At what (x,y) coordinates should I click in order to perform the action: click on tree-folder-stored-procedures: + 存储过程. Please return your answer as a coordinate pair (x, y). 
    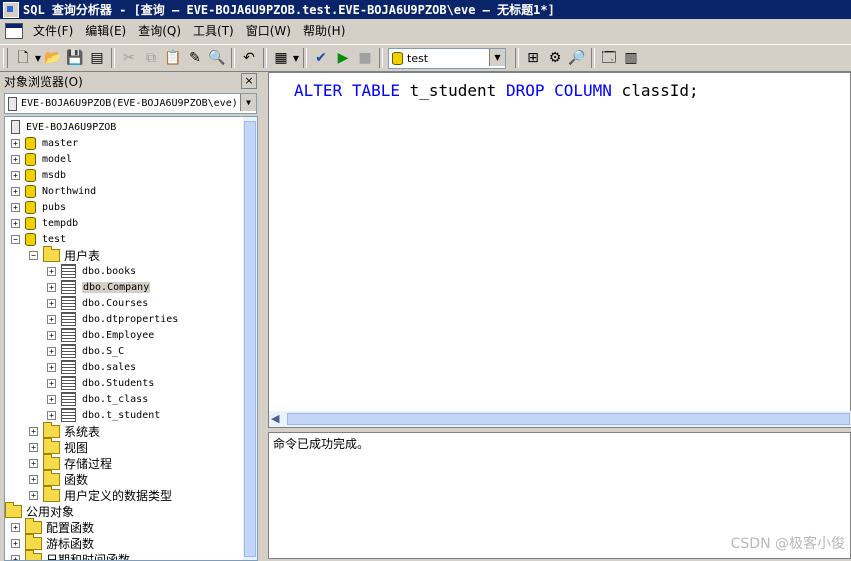
    Looking at the image, I should click on (70, 463).